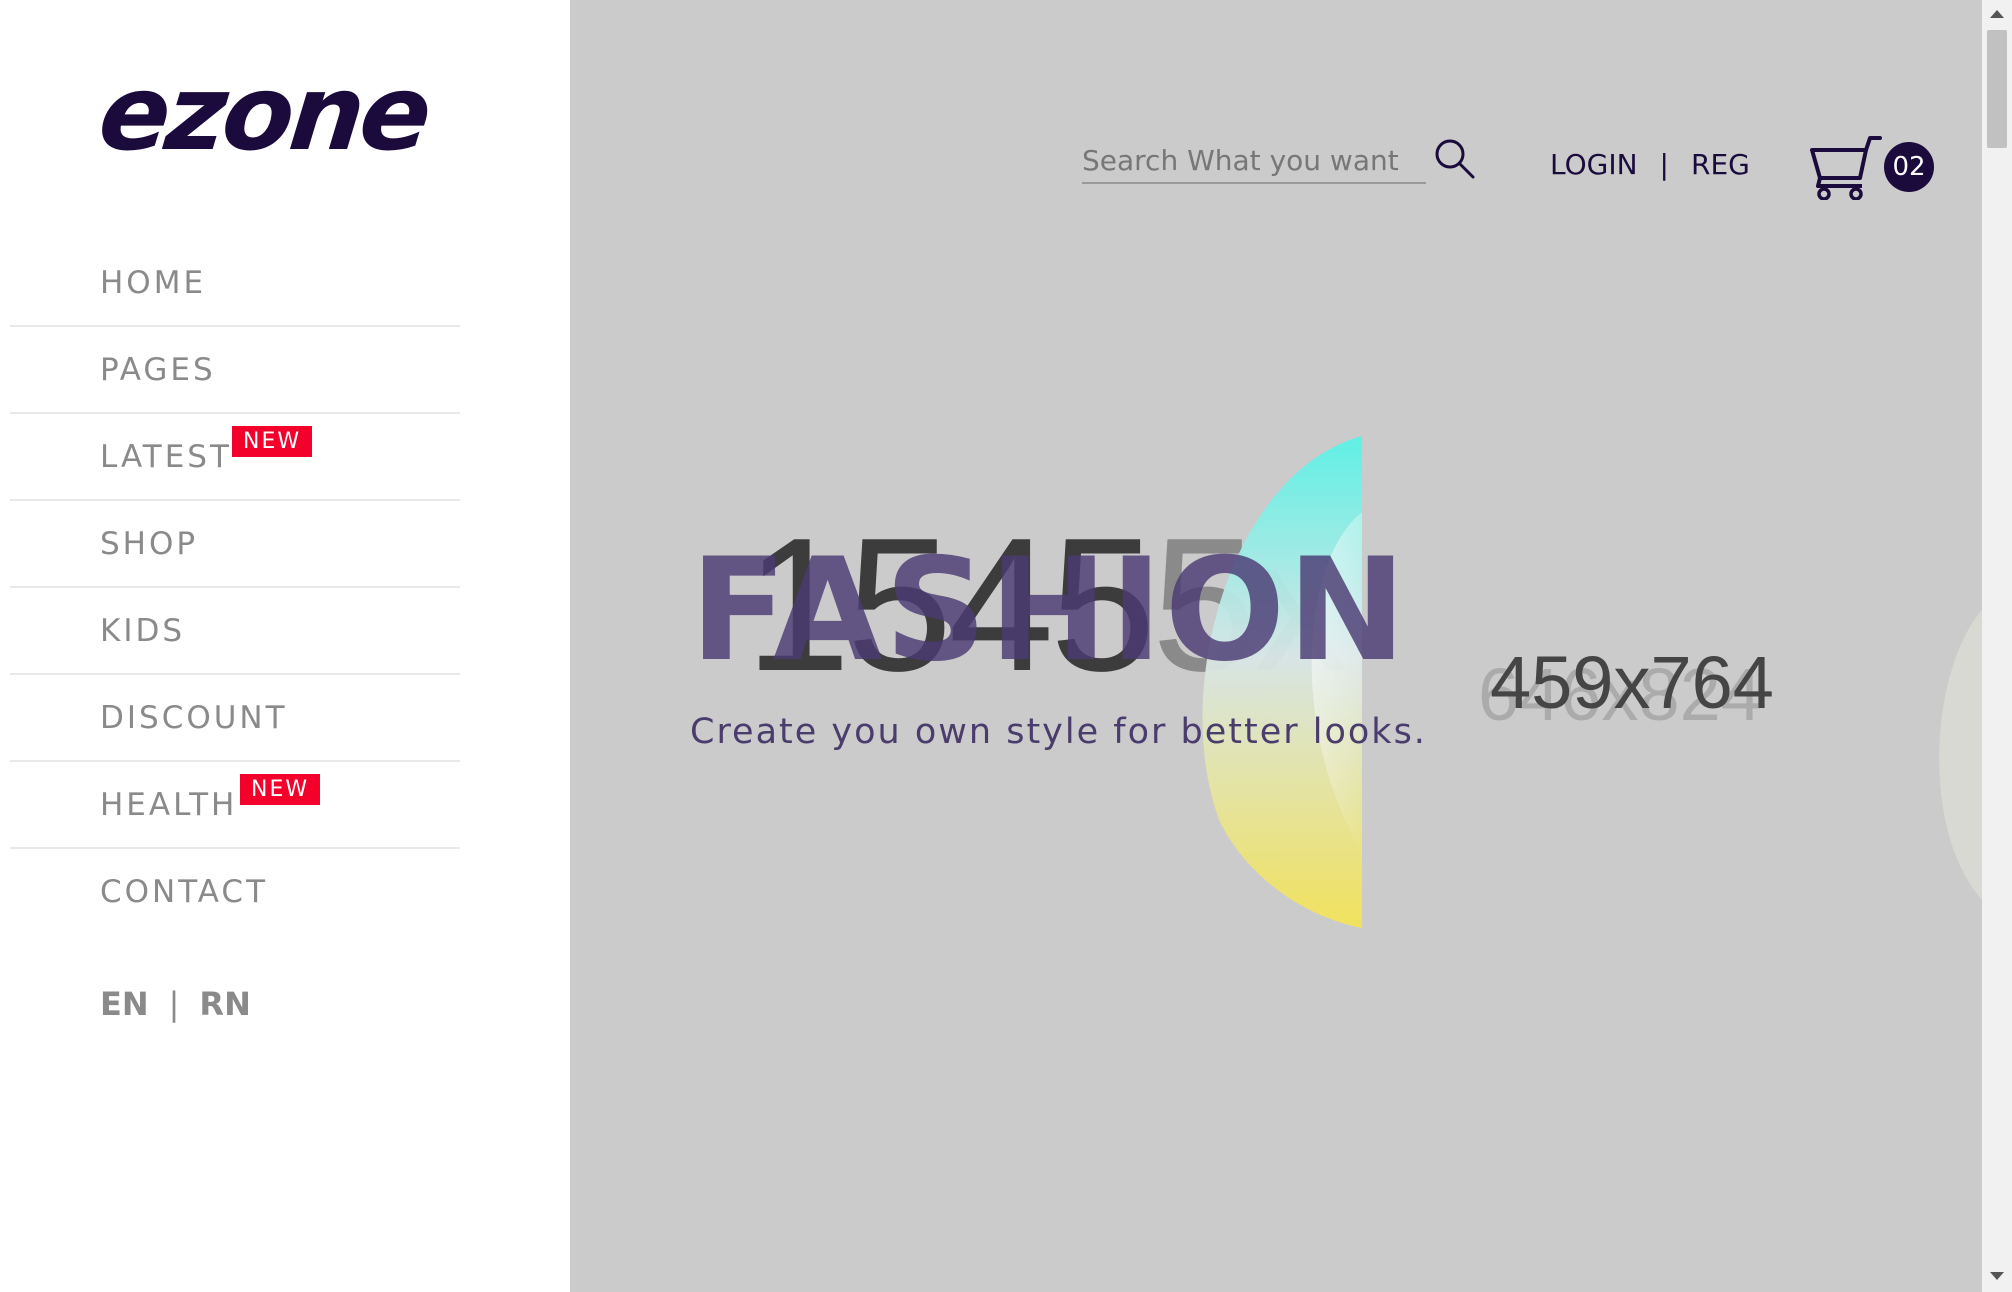 Image resolution: width=2012 pixels, height=1292 pixels. What do you see at coordinates (149, 543) in the screenshot?
I see `nav-item-label: SHOP` at bounding box center [149, 543].